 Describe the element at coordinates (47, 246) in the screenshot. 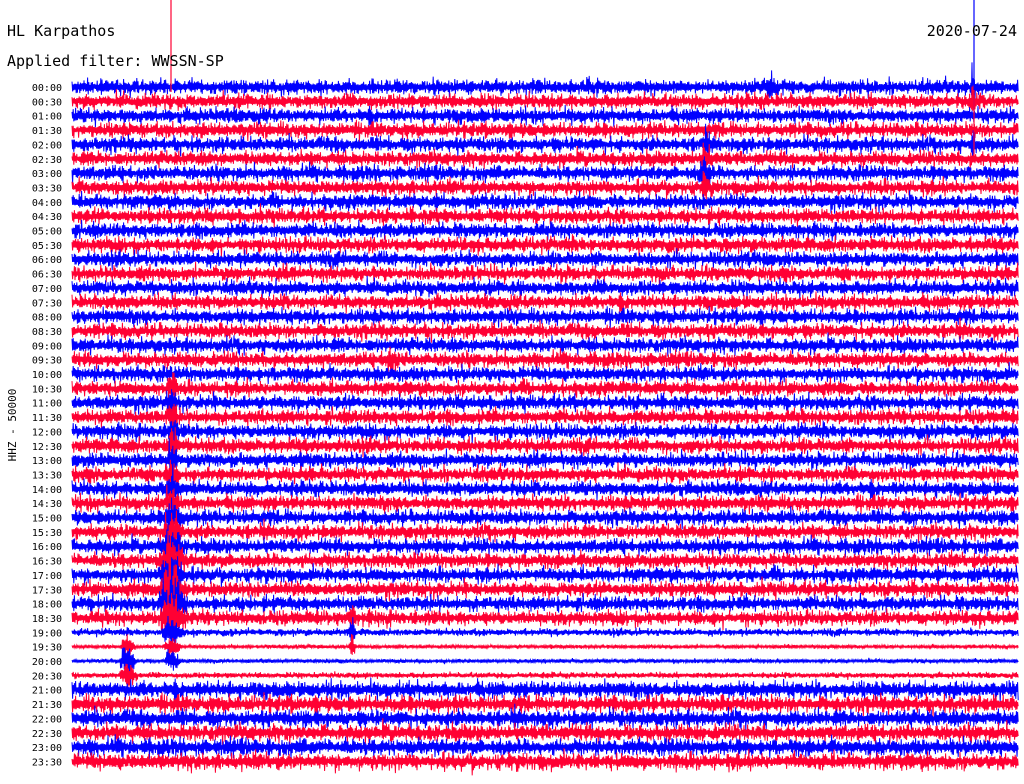

I see `time-label: 05:30` at that location.